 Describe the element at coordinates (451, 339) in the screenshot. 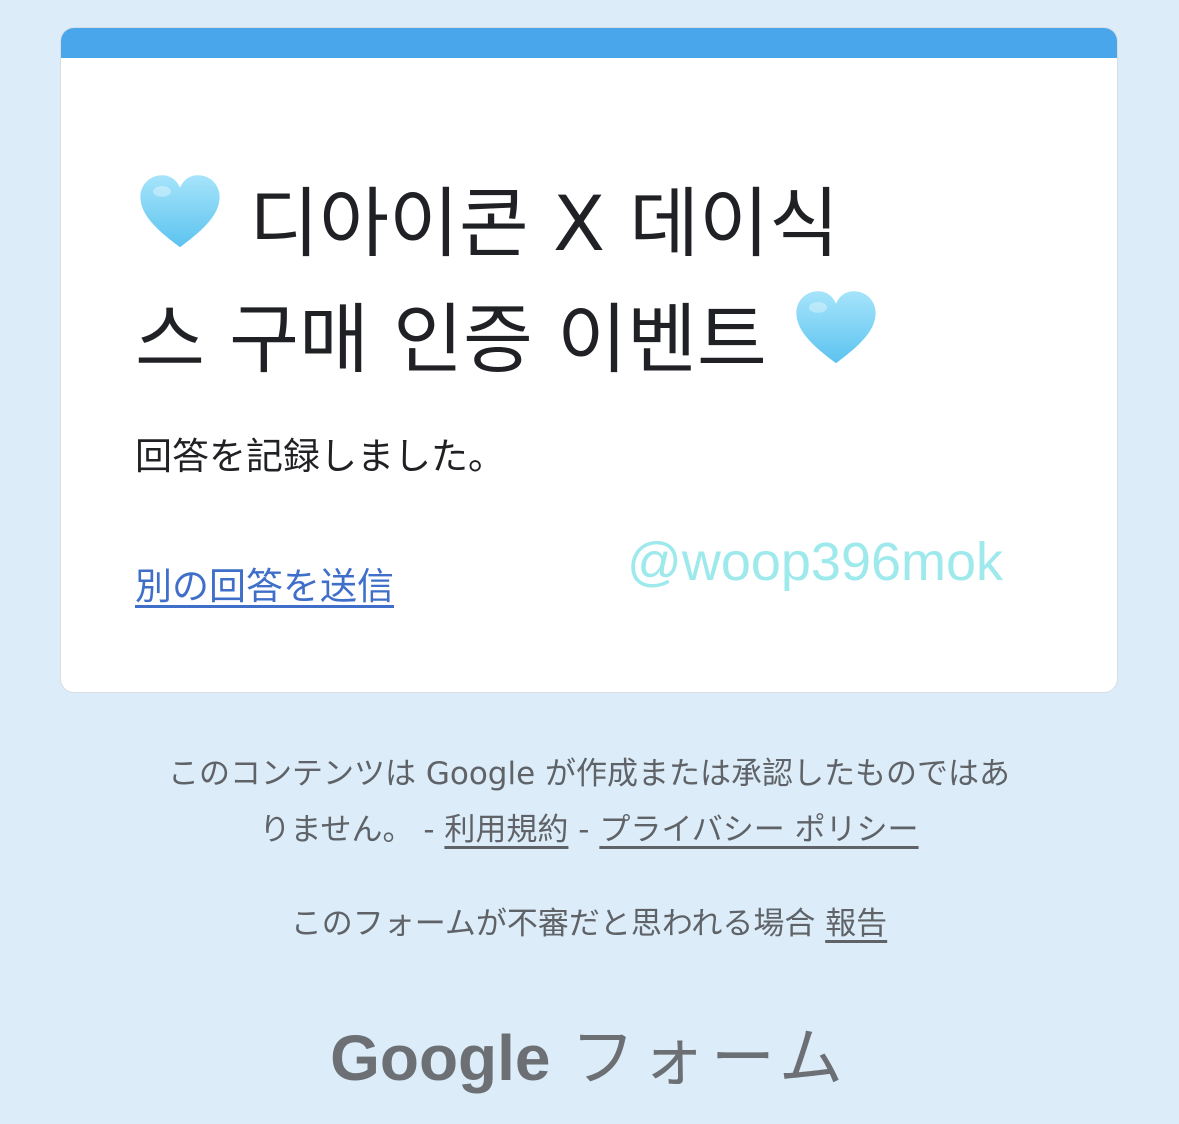

I see `title-line-2: 스 구매 인증 이벤트` at that location.